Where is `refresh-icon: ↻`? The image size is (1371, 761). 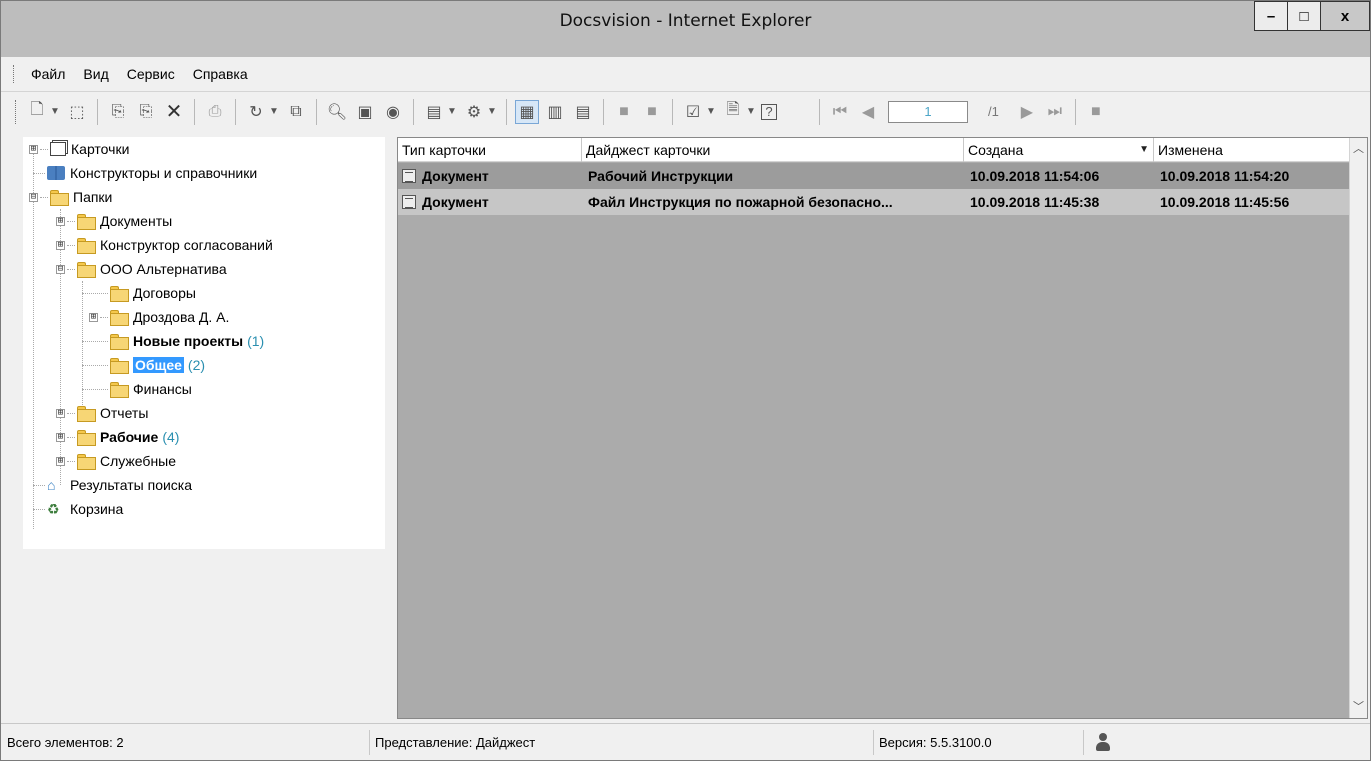 refresh-icon: ↻ is located at coordinates (256, 112).